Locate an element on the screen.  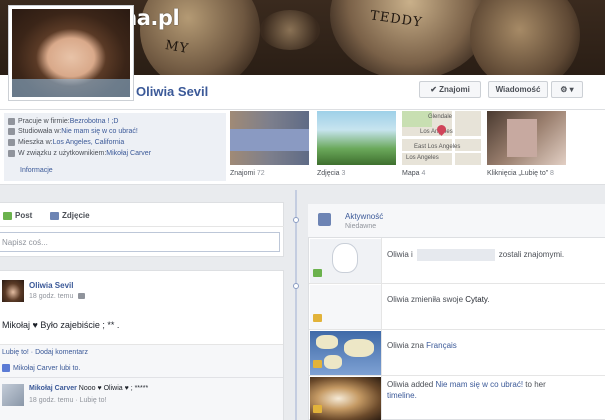
house-icon is located at coordinates (11, 142).